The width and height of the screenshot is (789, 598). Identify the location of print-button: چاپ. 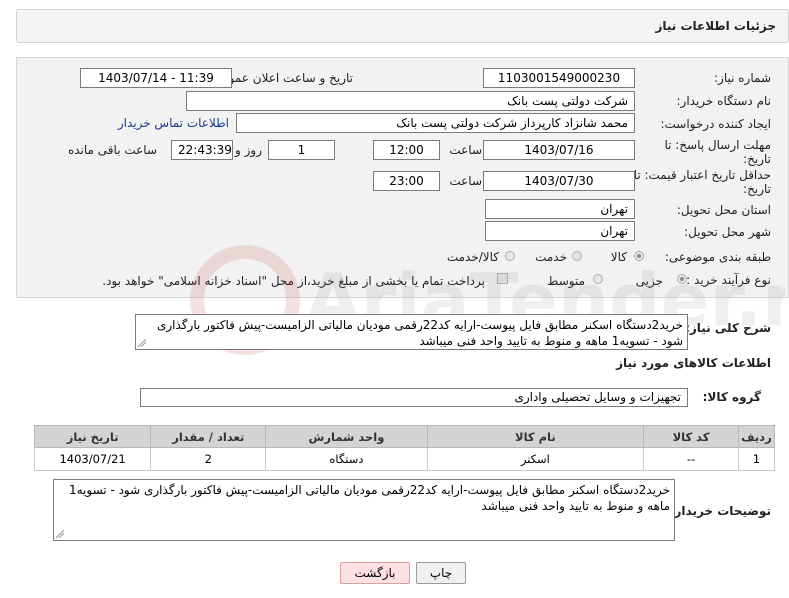
(441, 573).